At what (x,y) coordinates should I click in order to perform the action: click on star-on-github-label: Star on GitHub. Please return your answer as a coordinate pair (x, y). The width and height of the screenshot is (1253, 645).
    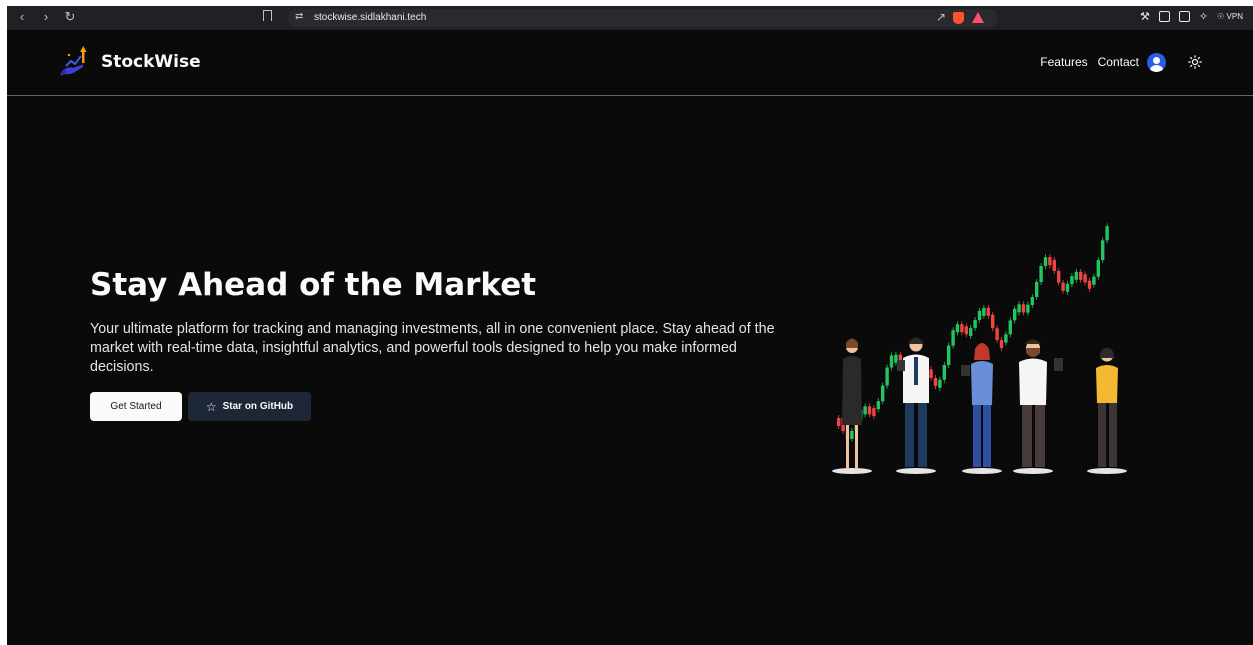
    Looking at the image, I should click on (258, 406).